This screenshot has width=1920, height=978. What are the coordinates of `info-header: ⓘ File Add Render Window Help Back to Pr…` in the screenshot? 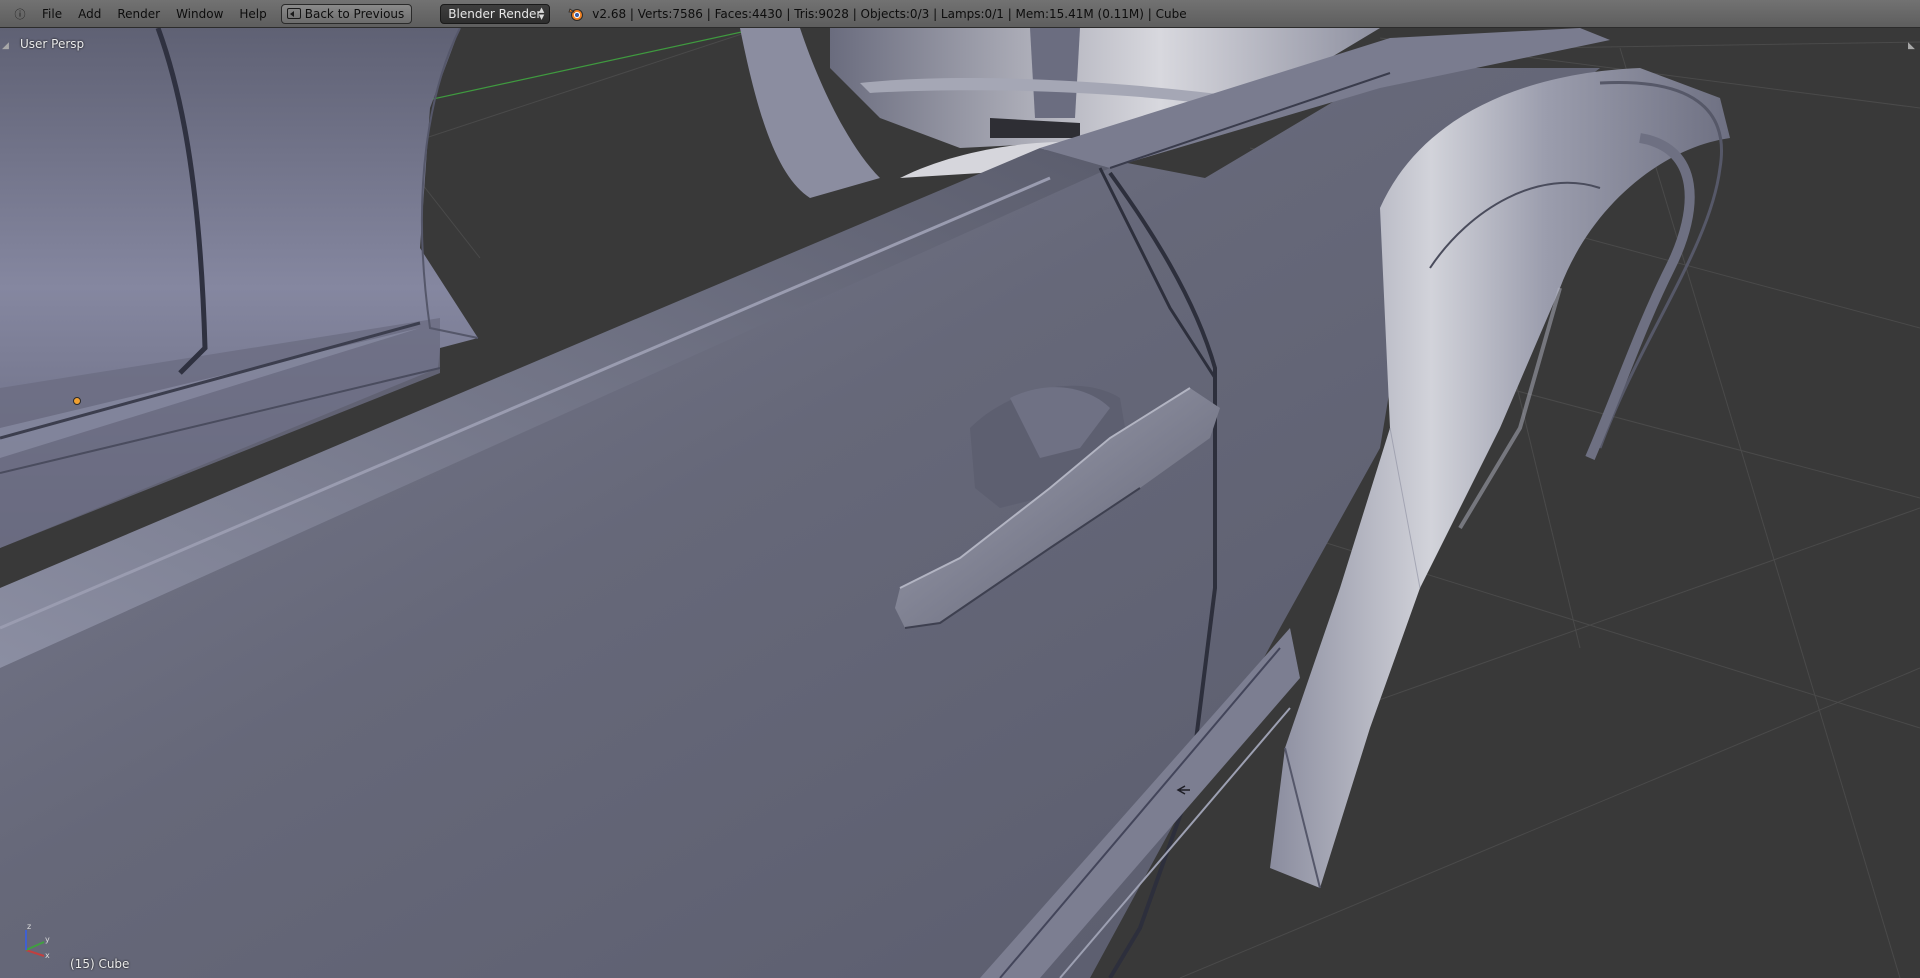 It's located at (960, 14).